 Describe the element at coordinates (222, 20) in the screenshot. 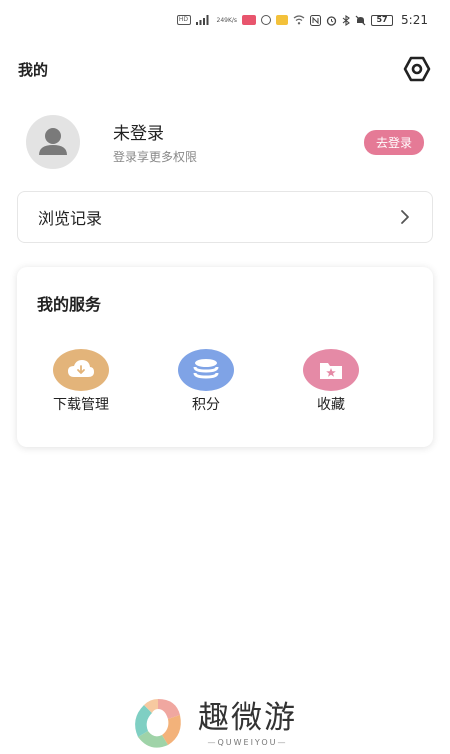

I see `speed-value: 249` at that location.